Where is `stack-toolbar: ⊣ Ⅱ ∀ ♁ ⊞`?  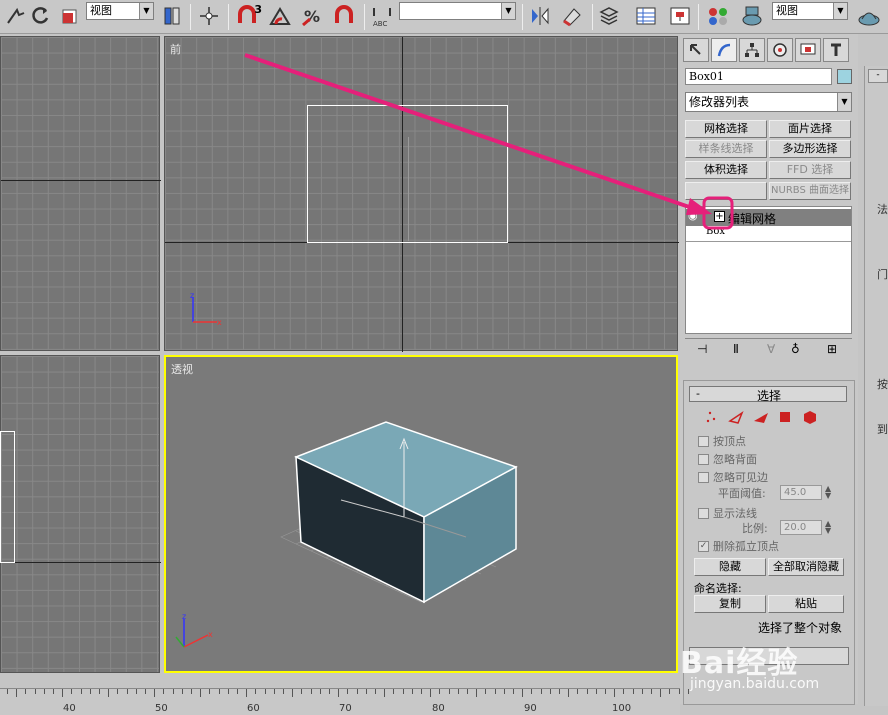
stack-toolbar: ⊣ Ⅱ ∀ ♁ ⊞ is located at coordinates (768, 348).